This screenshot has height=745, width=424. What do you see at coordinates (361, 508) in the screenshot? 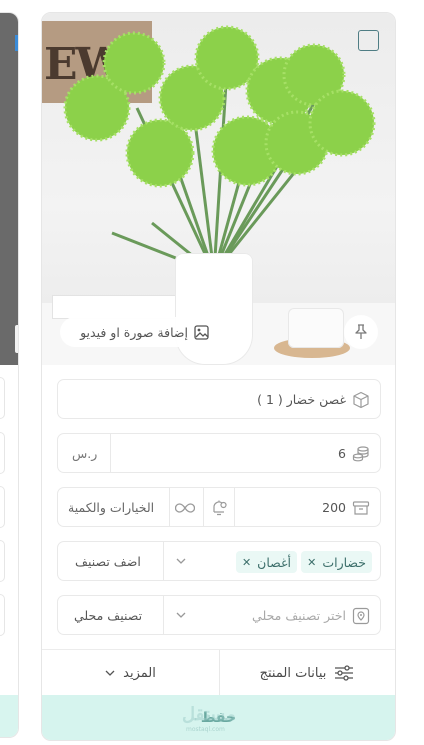
I see `archive-icon` at bounding box center [361, 508].